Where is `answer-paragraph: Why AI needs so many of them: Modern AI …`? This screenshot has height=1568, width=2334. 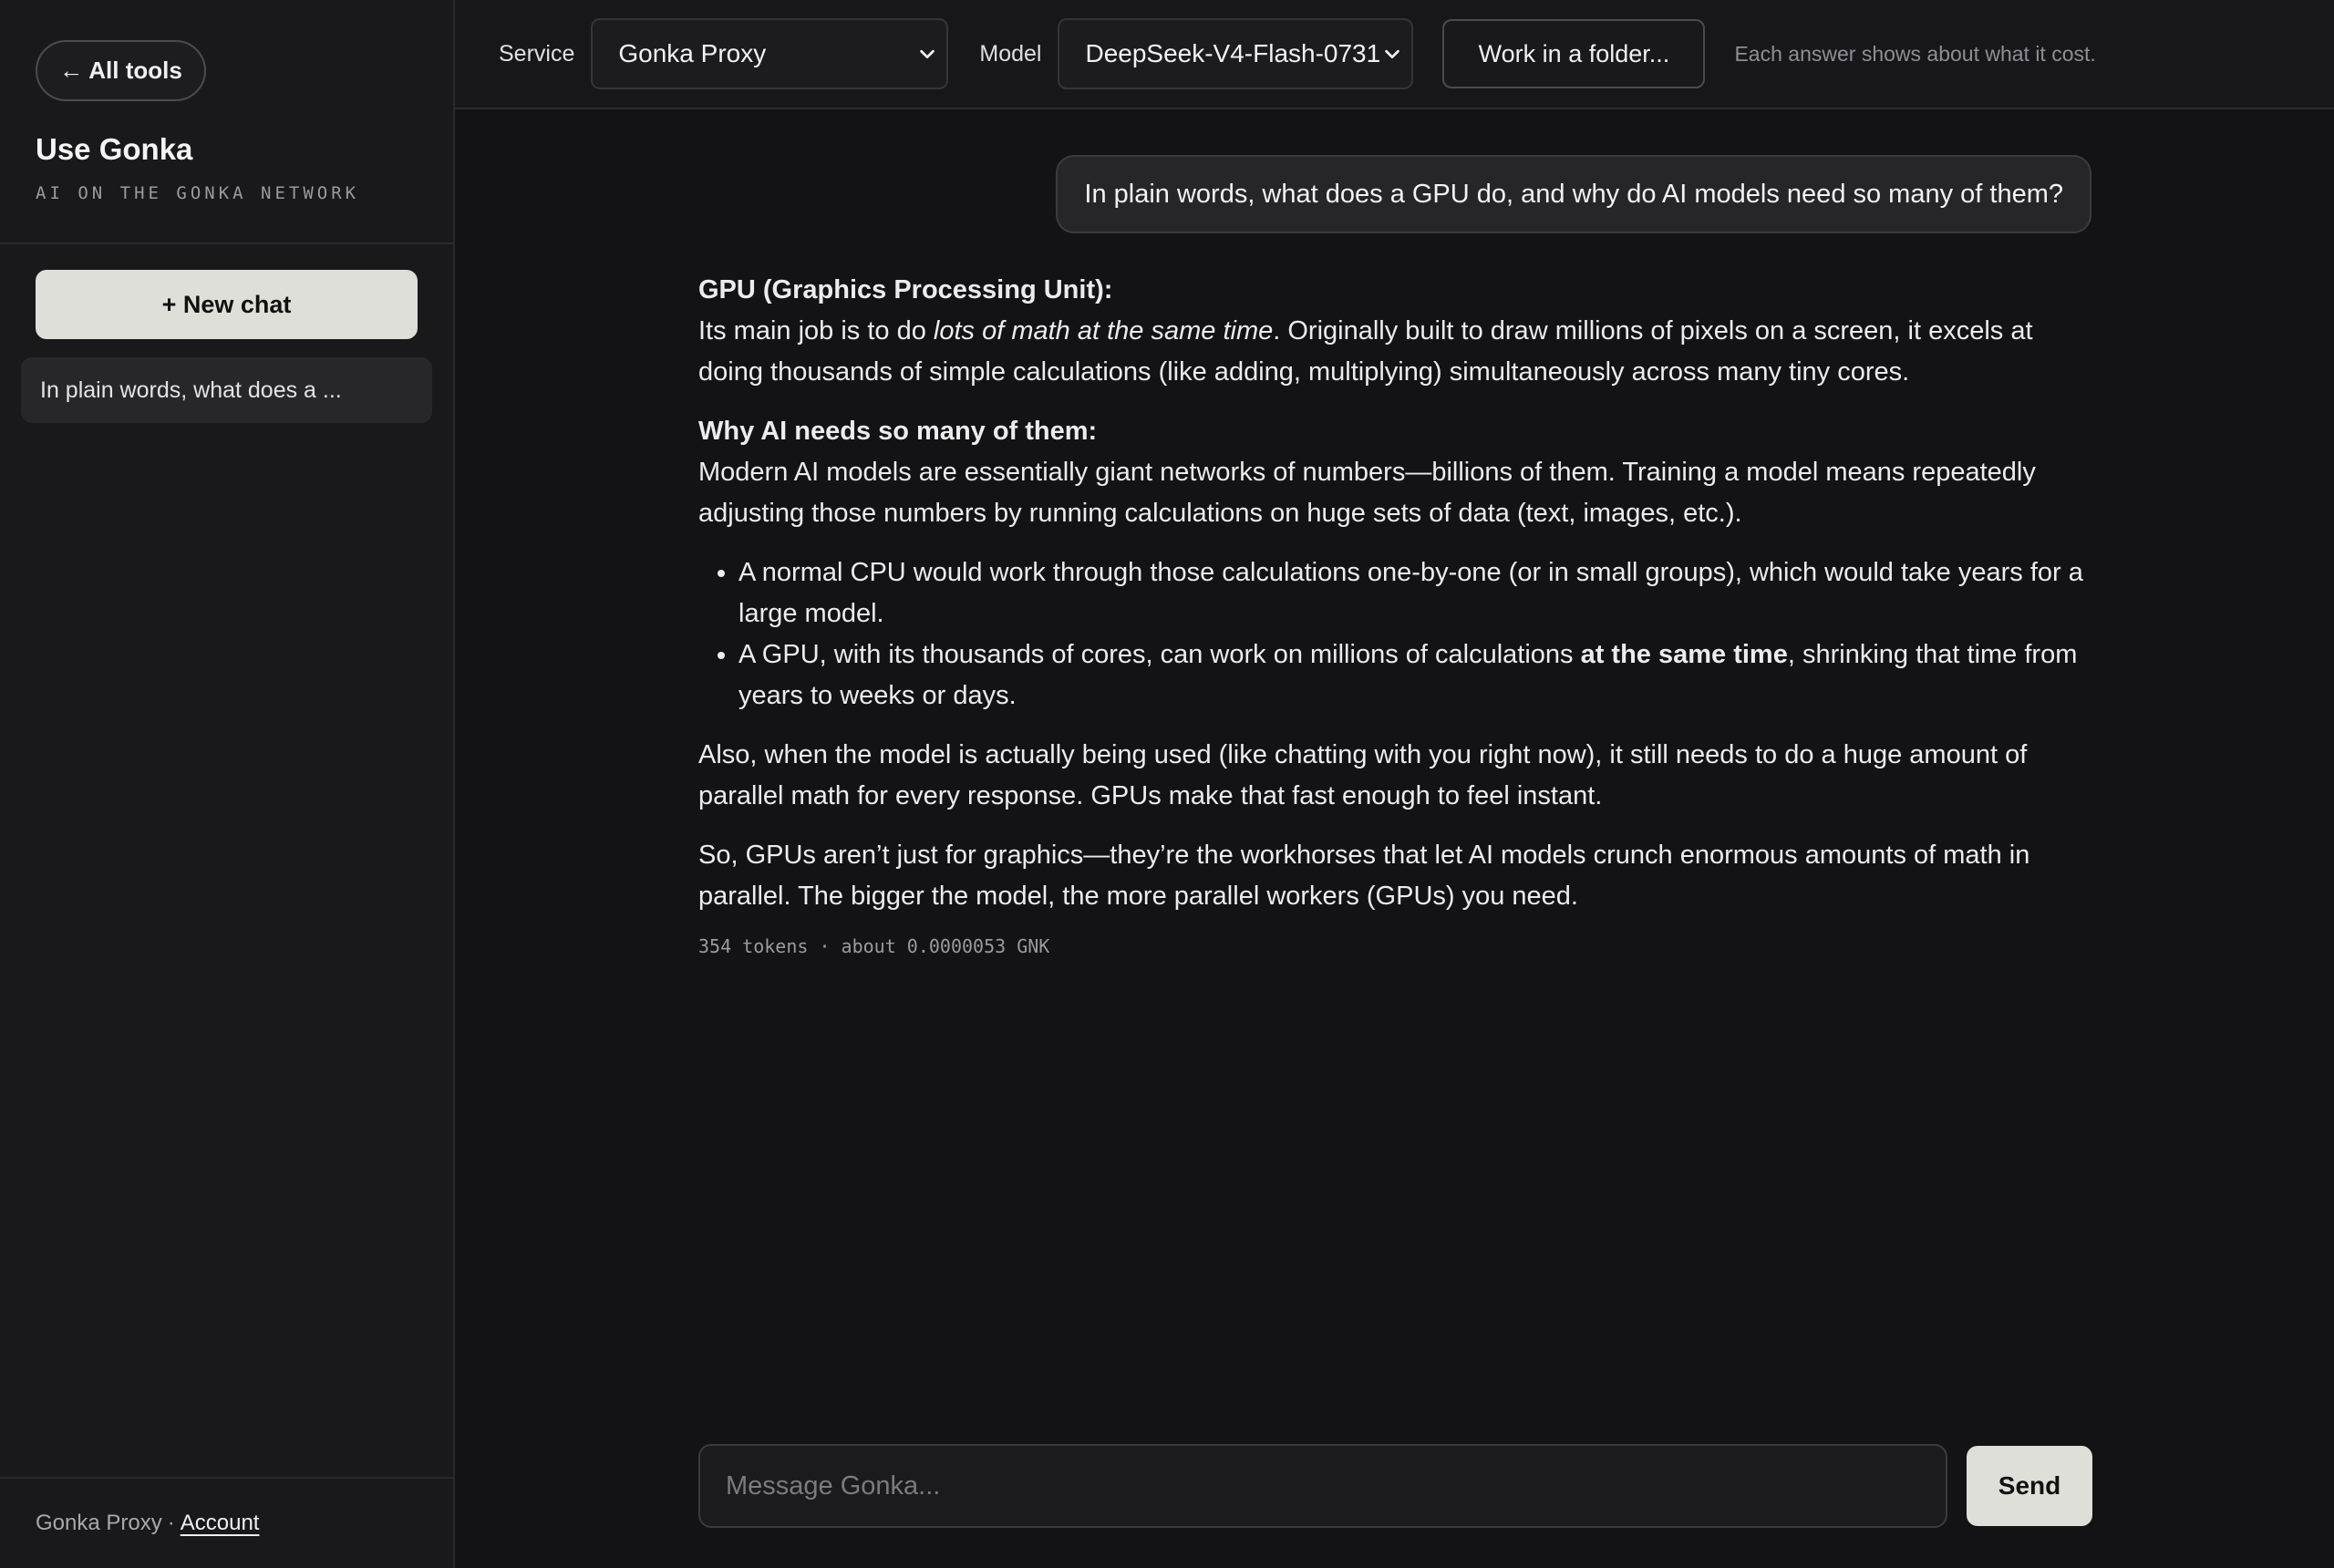
answer-paragraph: Why AI needs so many of them: Modern AI … is located at coordinates (1394, 473).